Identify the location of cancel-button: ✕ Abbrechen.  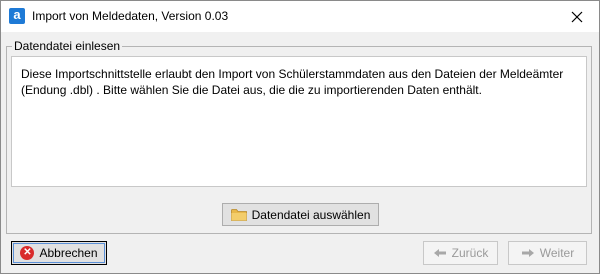
(59, 253).